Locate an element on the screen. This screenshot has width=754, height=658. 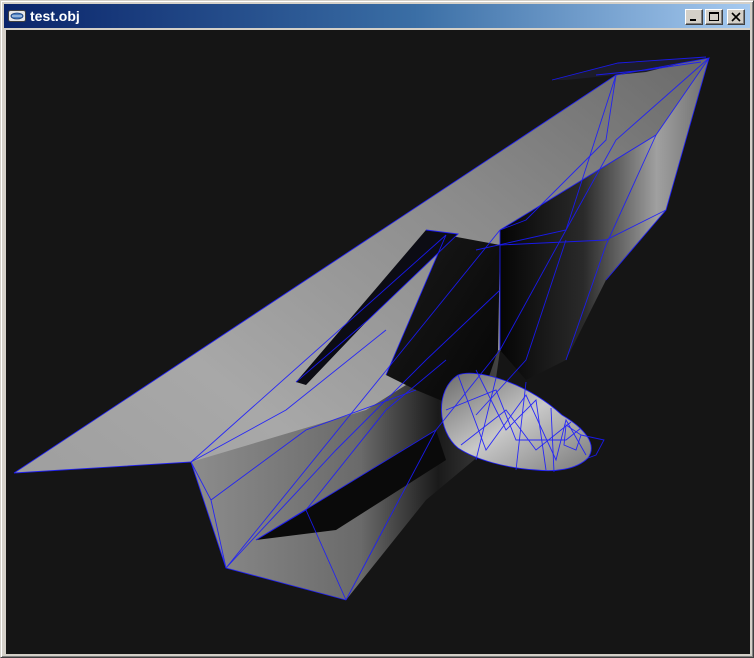
app-icon is located at coordinates (17, 16).